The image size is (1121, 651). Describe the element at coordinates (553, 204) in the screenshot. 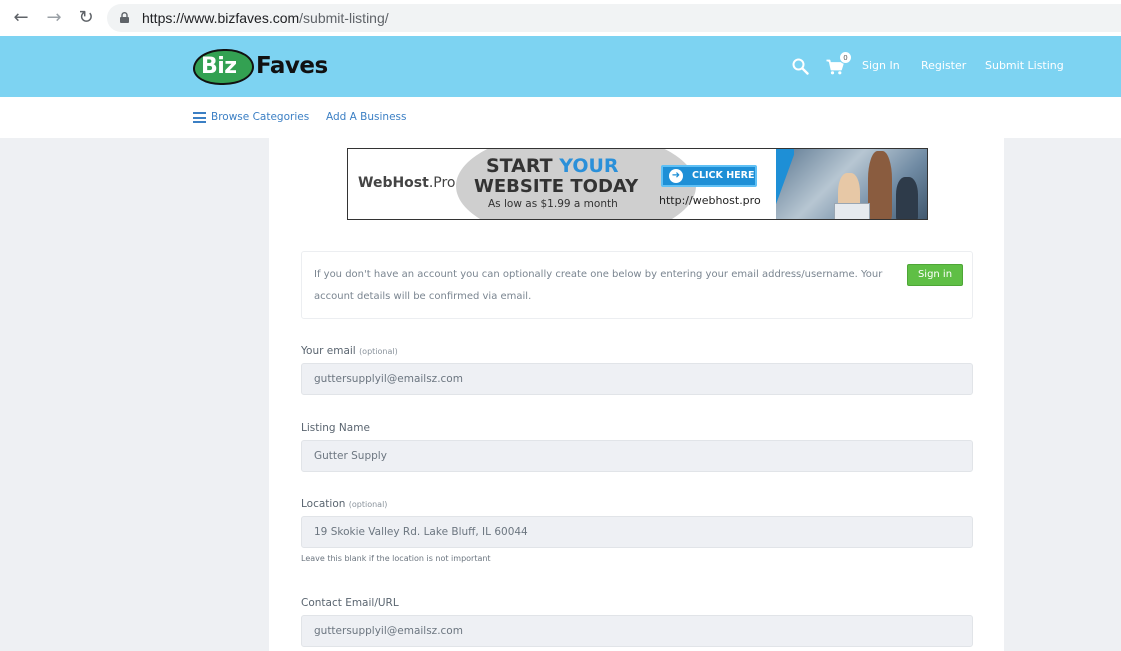

I see `ad-price-text: As low as $1.99 a month` at that location.